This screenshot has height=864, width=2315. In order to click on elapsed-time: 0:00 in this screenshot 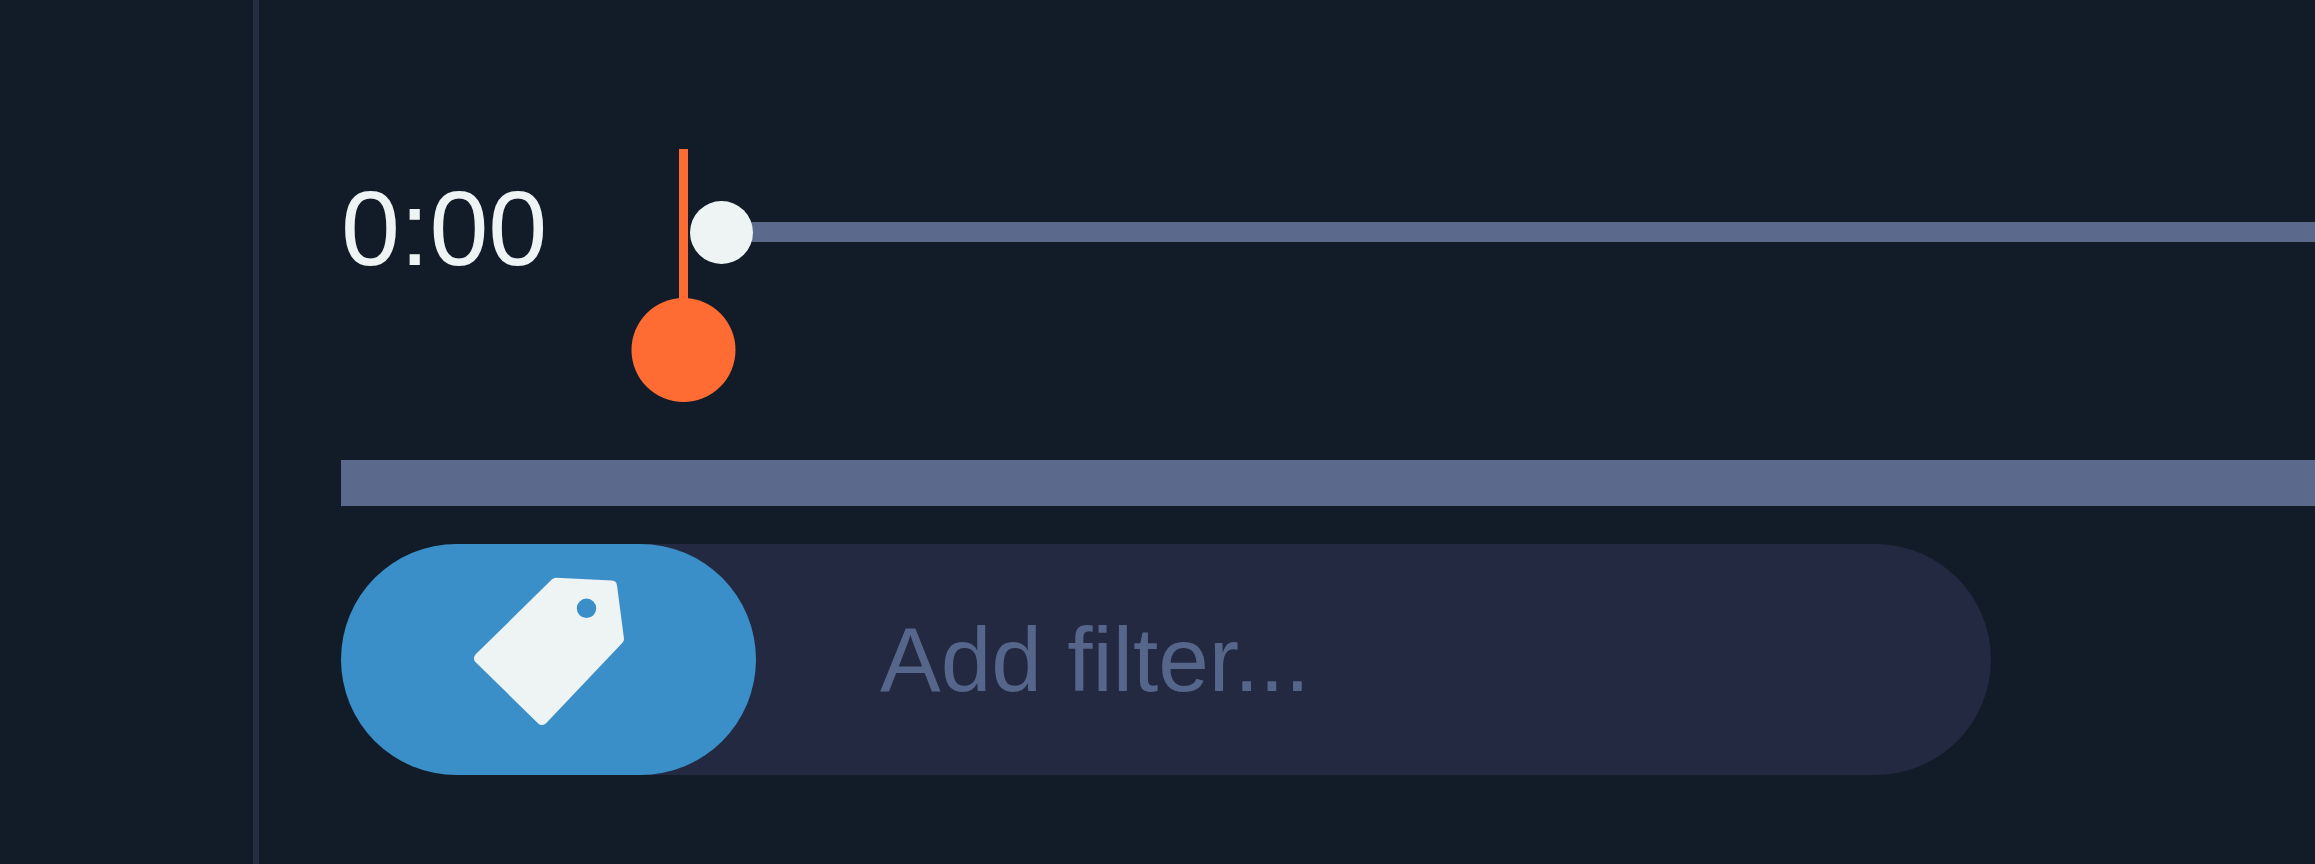, I will do `click(445, 228)`.